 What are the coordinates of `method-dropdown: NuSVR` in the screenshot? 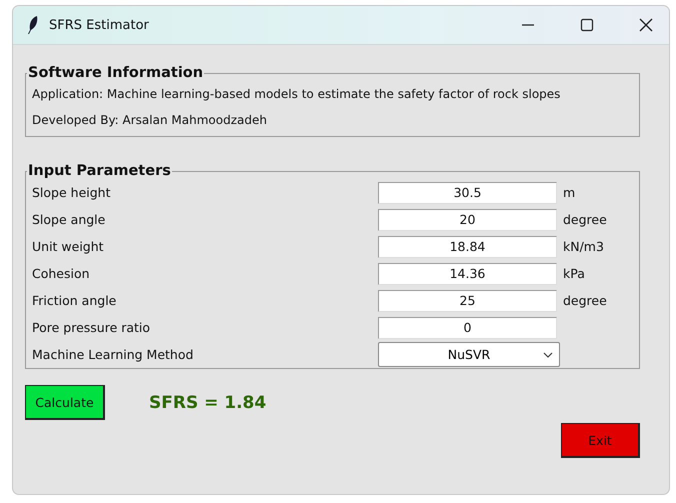 It's located at (469, 354).